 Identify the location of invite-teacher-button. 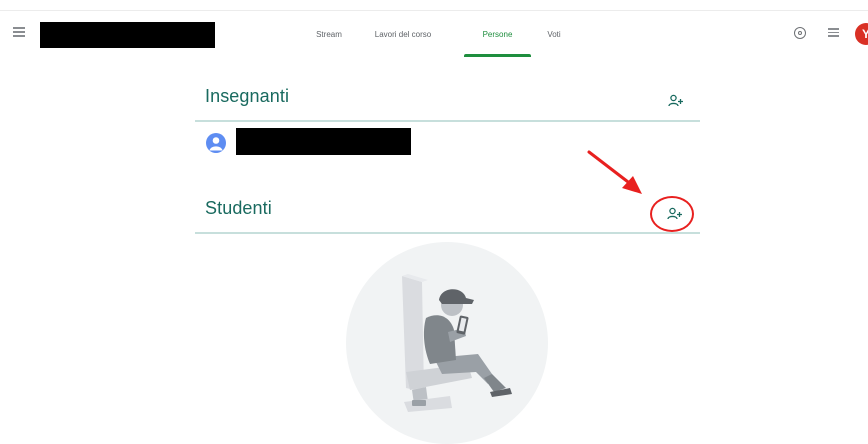
(676, 101).